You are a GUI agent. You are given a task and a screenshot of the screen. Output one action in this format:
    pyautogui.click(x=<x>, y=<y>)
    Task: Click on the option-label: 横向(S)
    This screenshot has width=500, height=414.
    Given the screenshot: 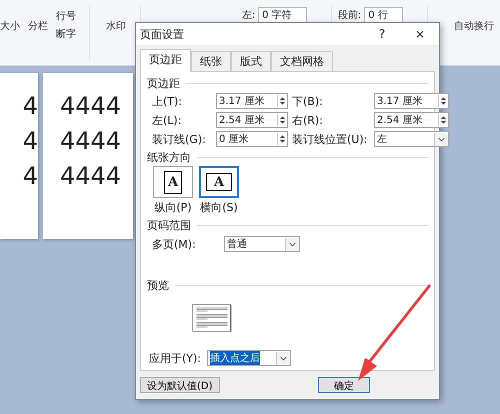 What is the action you would take?
    pyautogui.click(x=219, y=207)
    